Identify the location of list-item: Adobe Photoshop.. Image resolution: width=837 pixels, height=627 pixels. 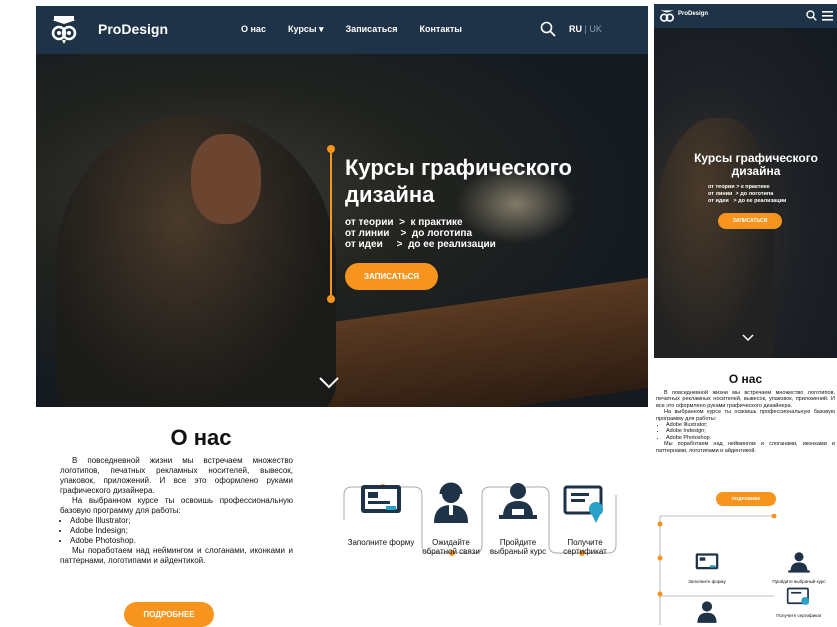
(181, 541).